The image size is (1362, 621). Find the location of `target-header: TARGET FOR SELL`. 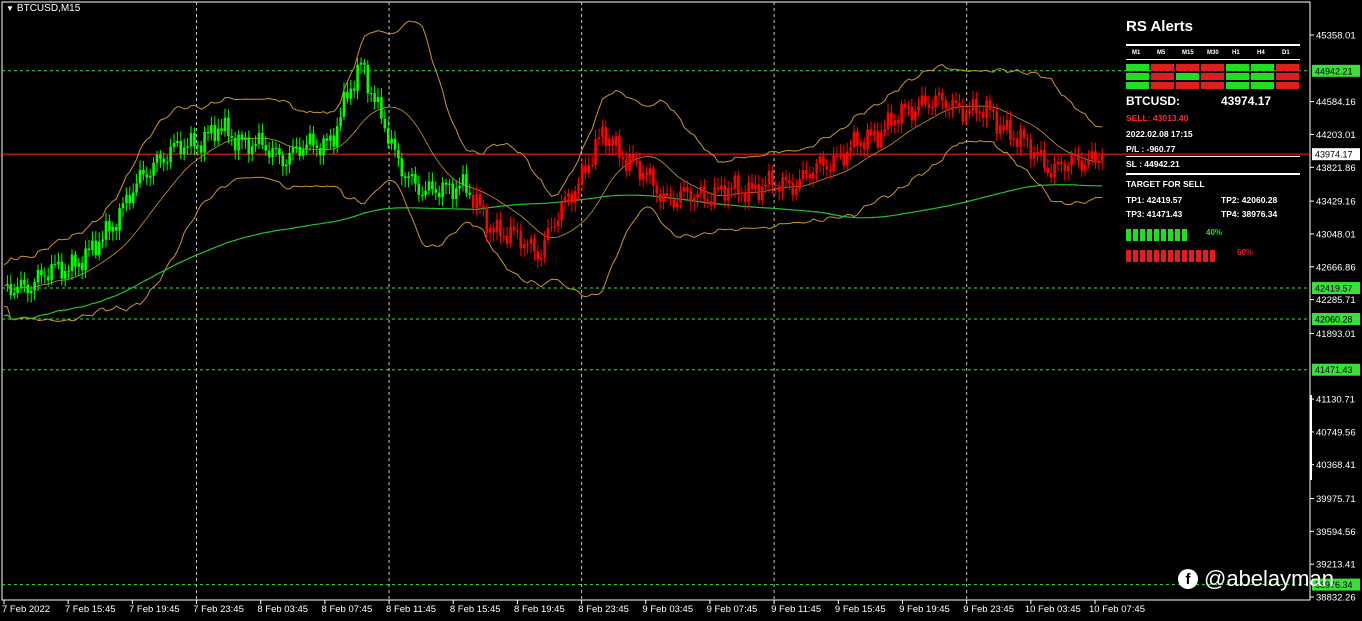

target-header: TARGET FOR SELL is located at coordinates (1165, 184).